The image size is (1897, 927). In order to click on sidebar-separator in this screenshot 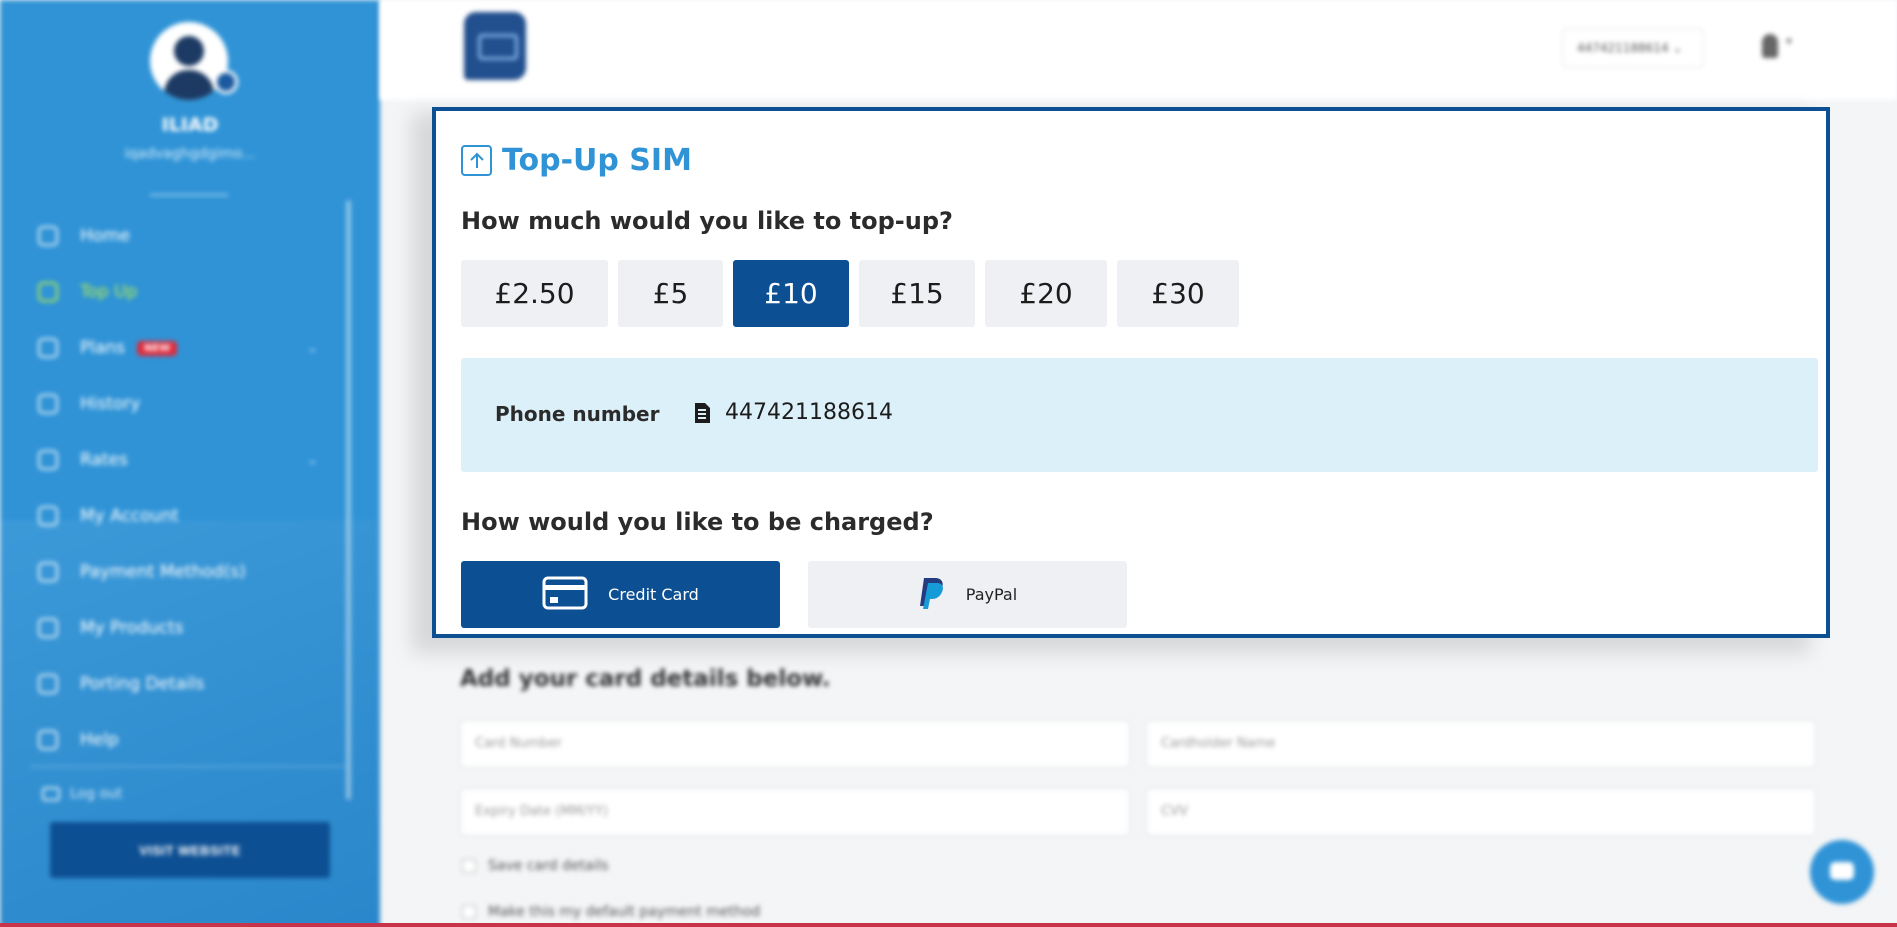, I will do `click(187, 766)`.